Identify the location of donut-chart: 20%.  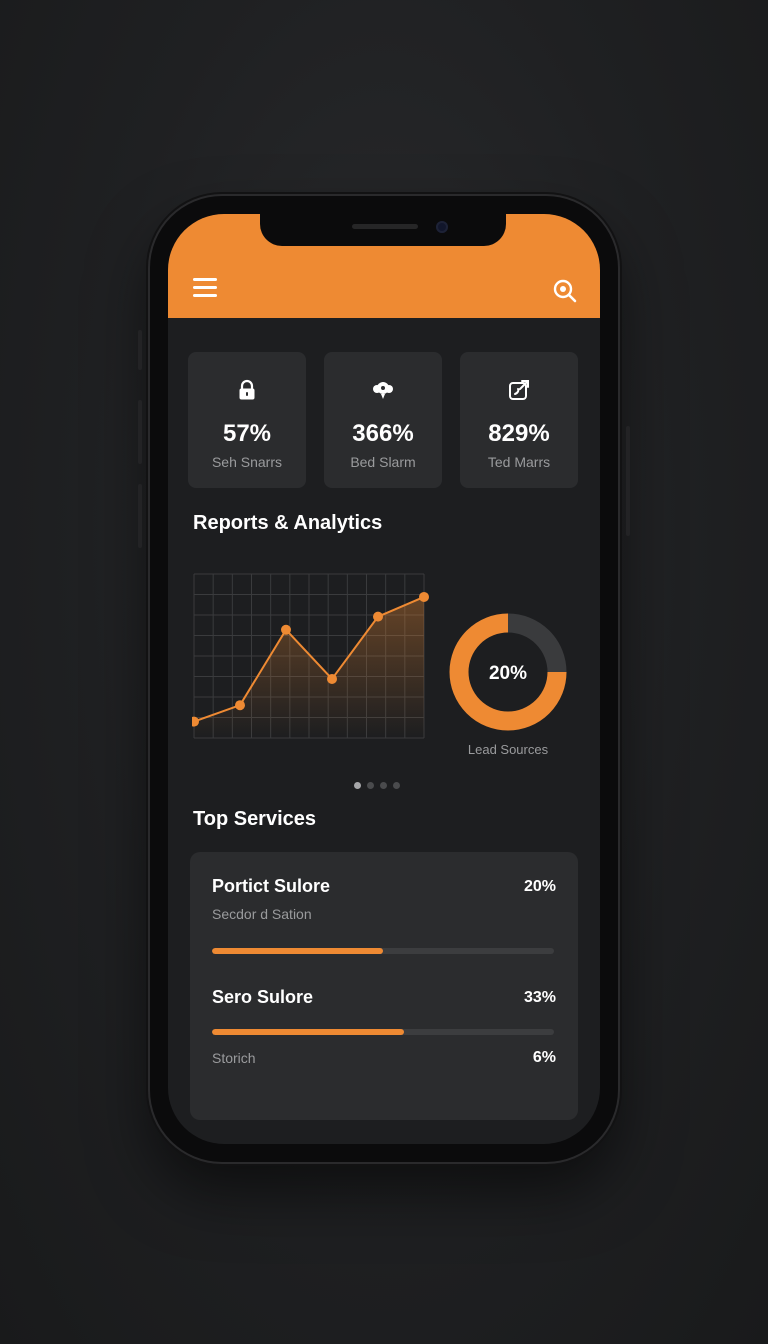
(508, 672).